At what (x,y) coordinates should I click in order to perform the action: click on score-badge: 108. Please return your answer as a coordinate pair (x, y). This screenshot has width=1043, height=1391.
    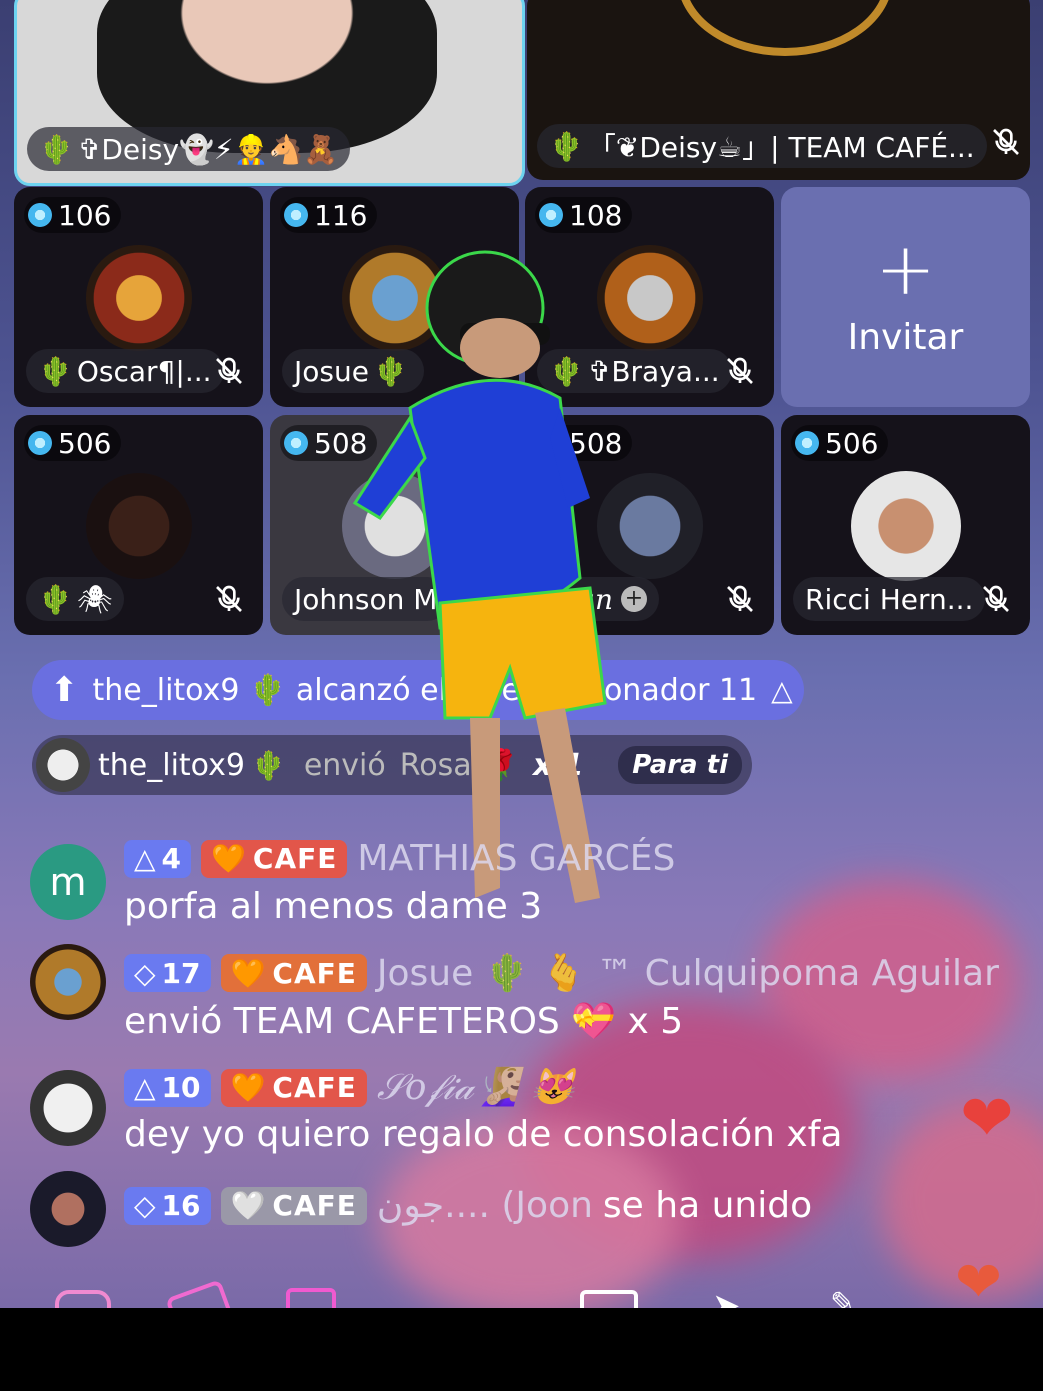
    Looking at the image, I should click on (584, 215).